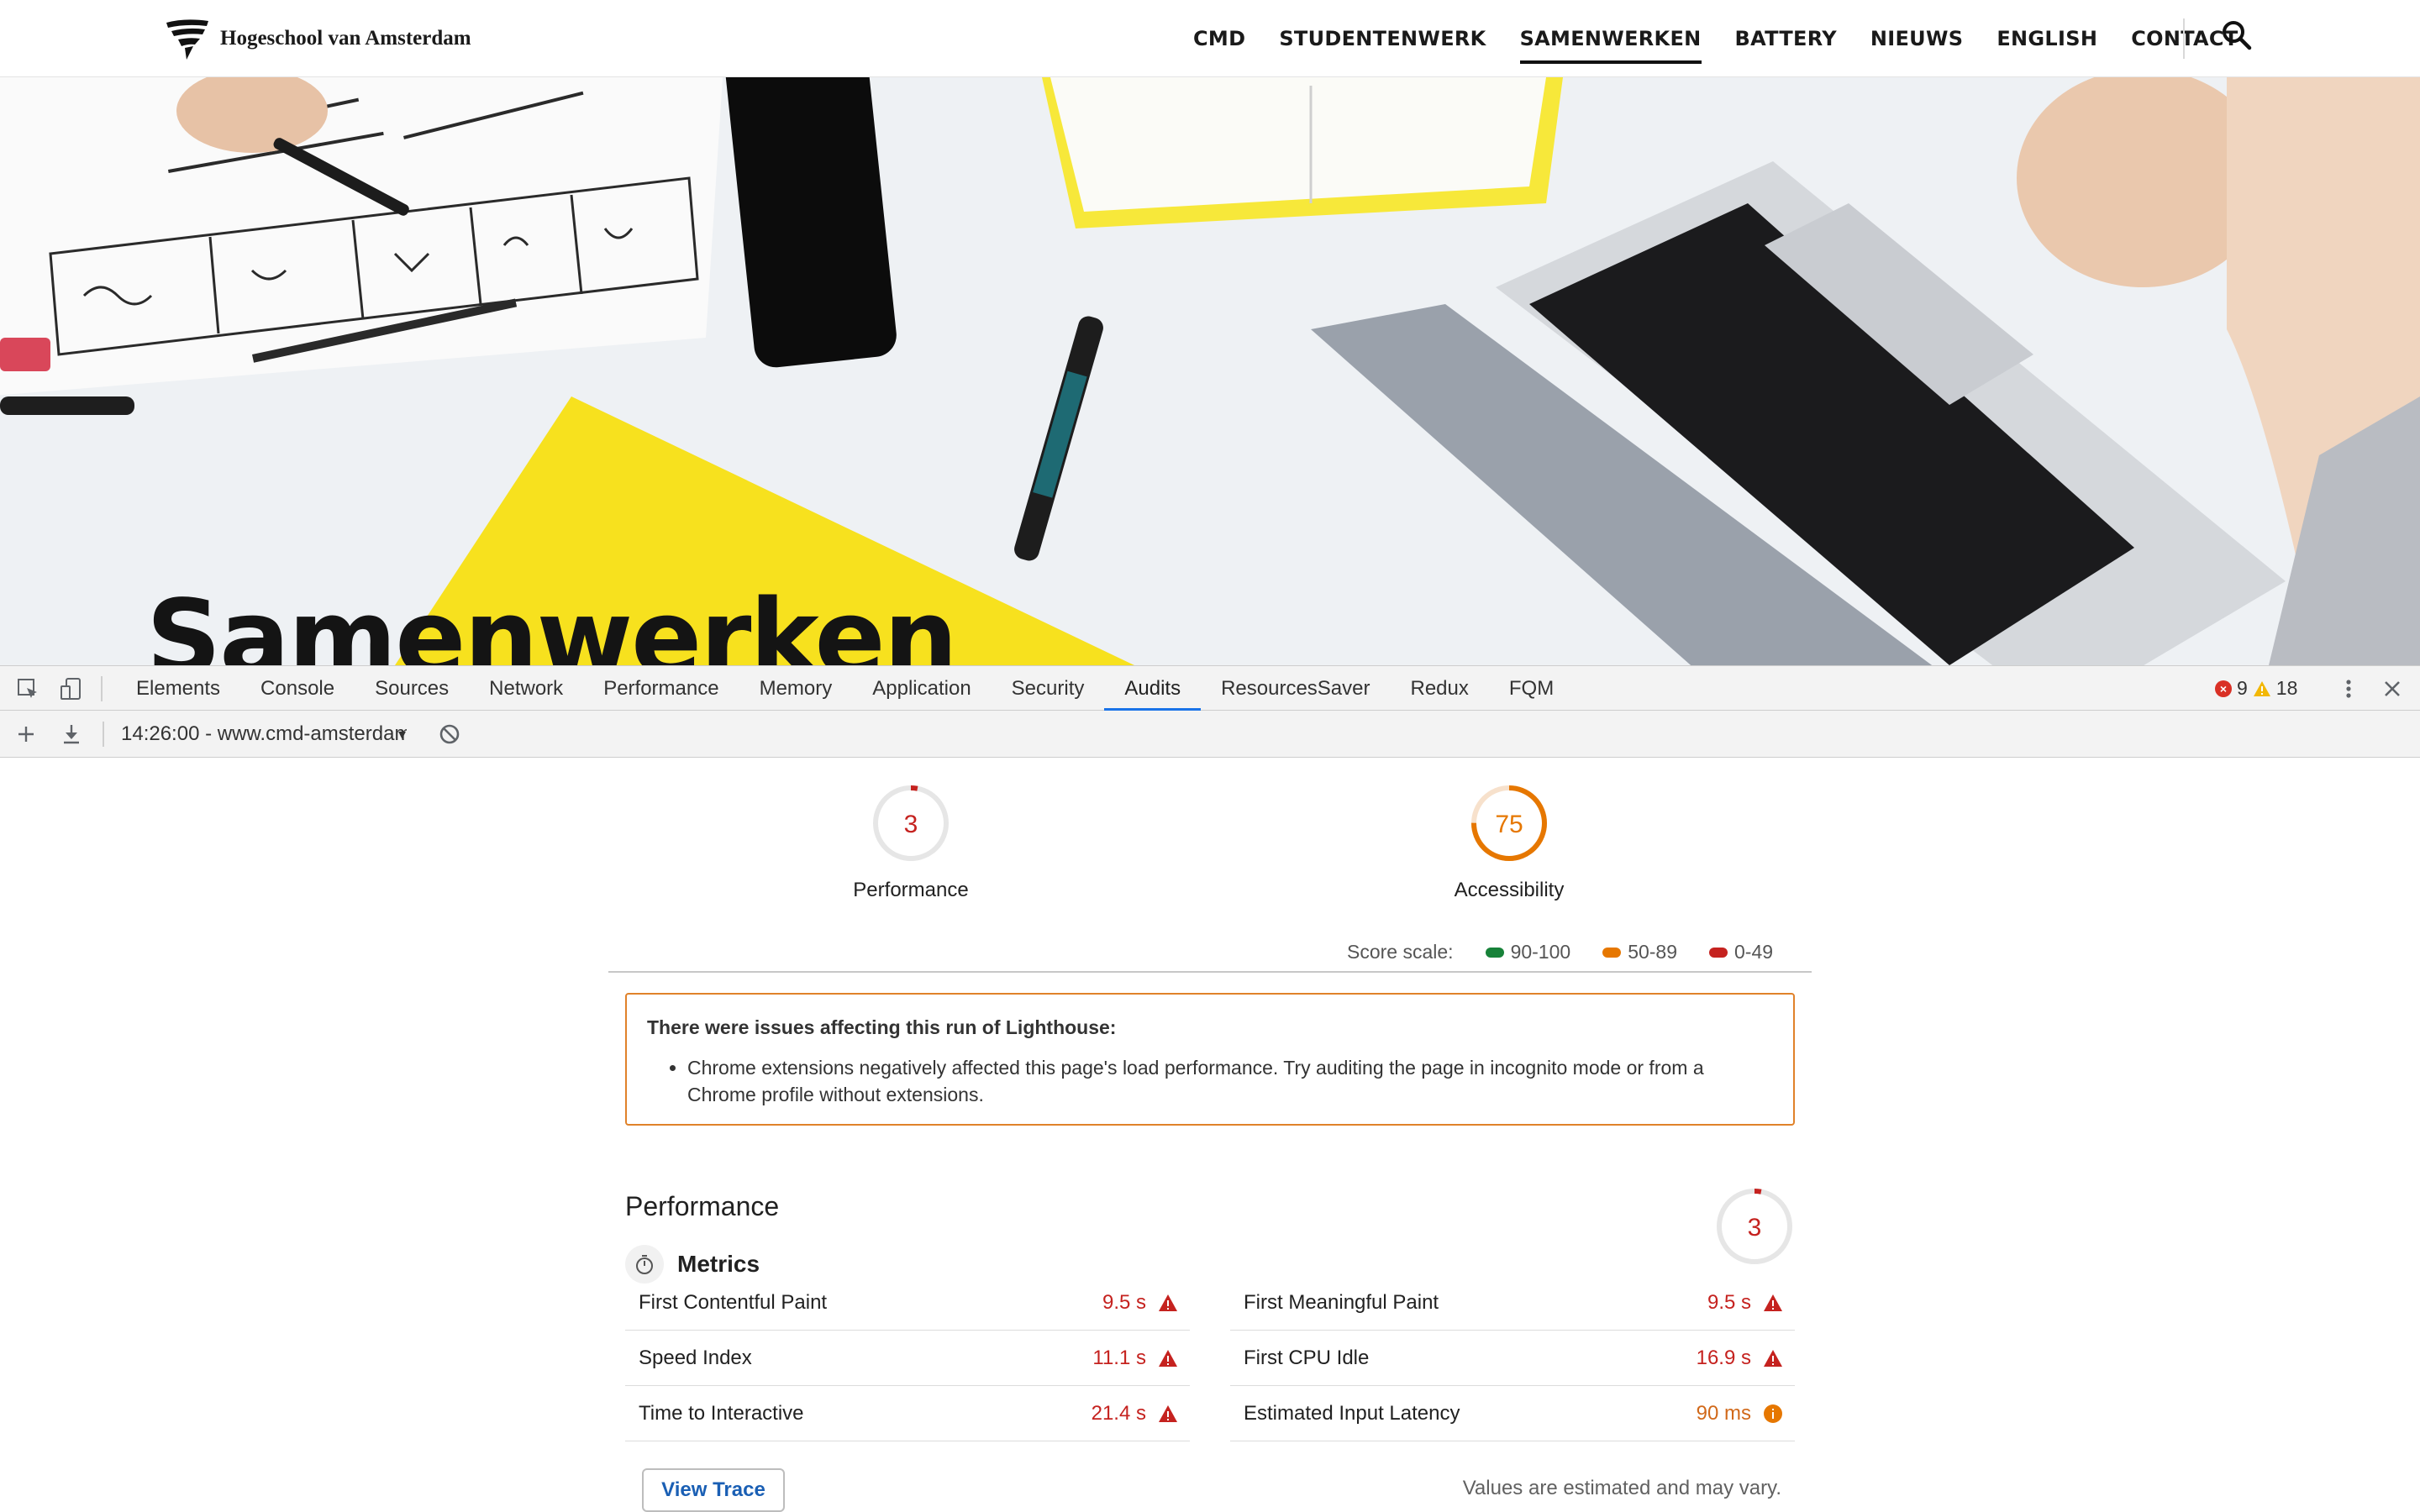 Image resolution: width=2420 pixels, height=1512 pixels. I want to click on estimated-note: Values are estimated and may vary., so click(1621, 1488).